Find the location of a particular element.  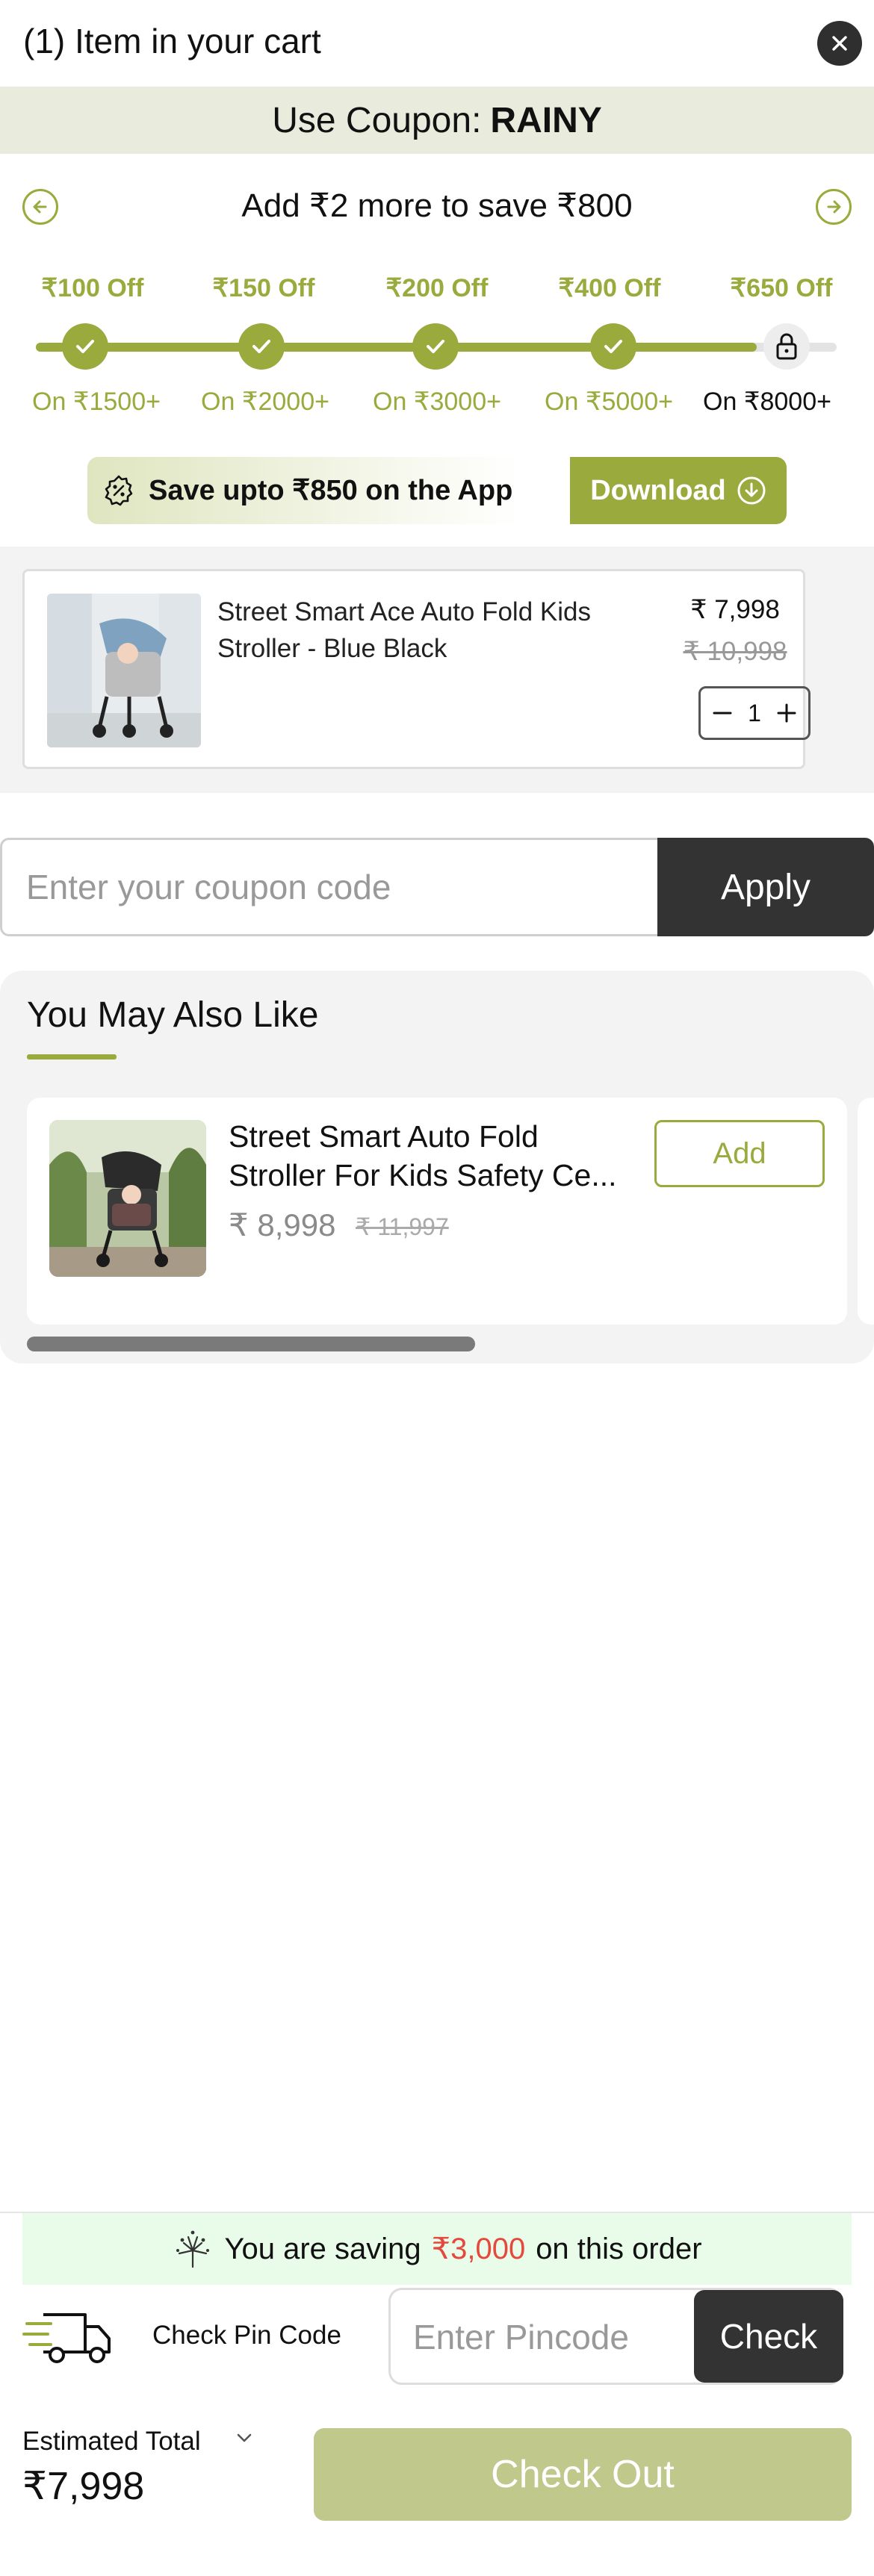

tier-off-label: ₹200 Off is located at coordinates (437, 288).